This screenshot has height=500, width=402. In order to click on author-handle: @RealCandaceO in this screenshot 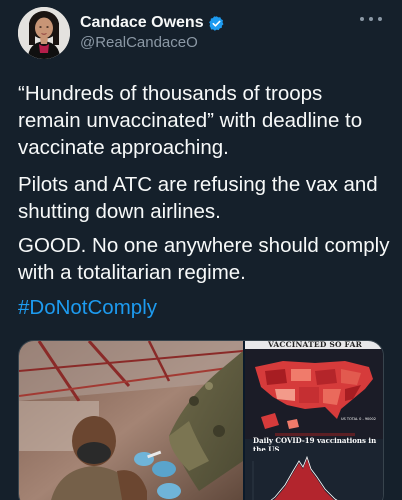, I will do `click(139, 42)`.